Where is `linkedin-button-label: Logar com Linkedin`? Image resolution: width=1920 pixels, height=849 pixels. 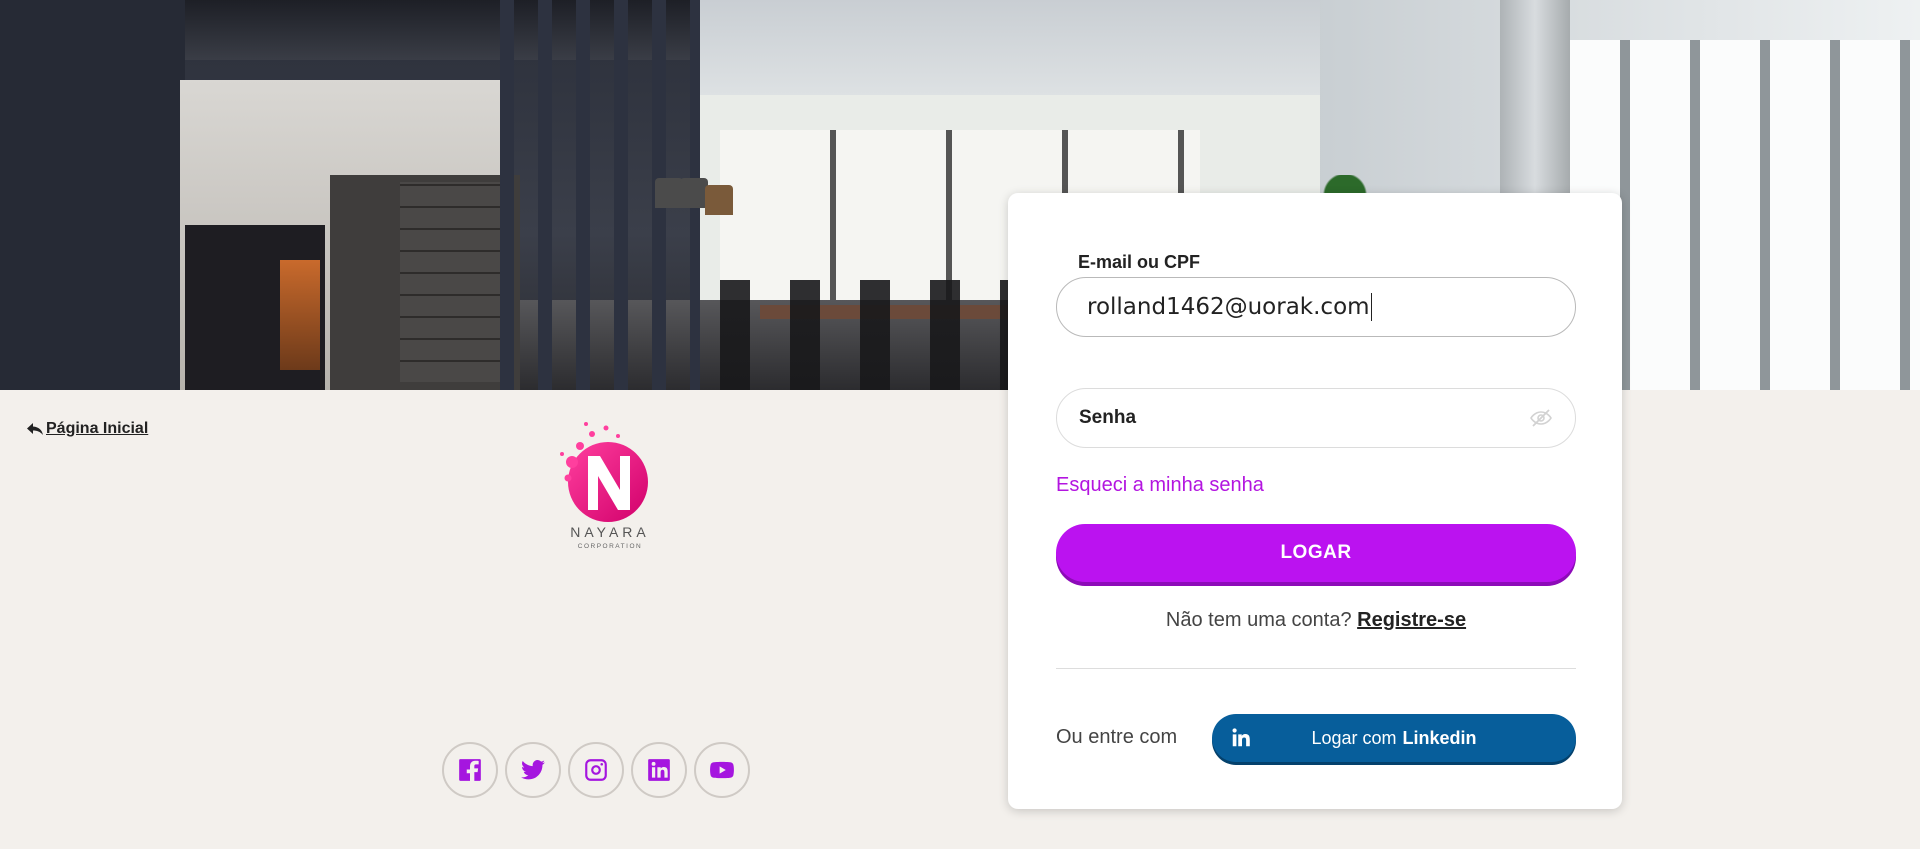 linkedin-button-label: Logar com Linkedin is located at coordinates (1414, 738).